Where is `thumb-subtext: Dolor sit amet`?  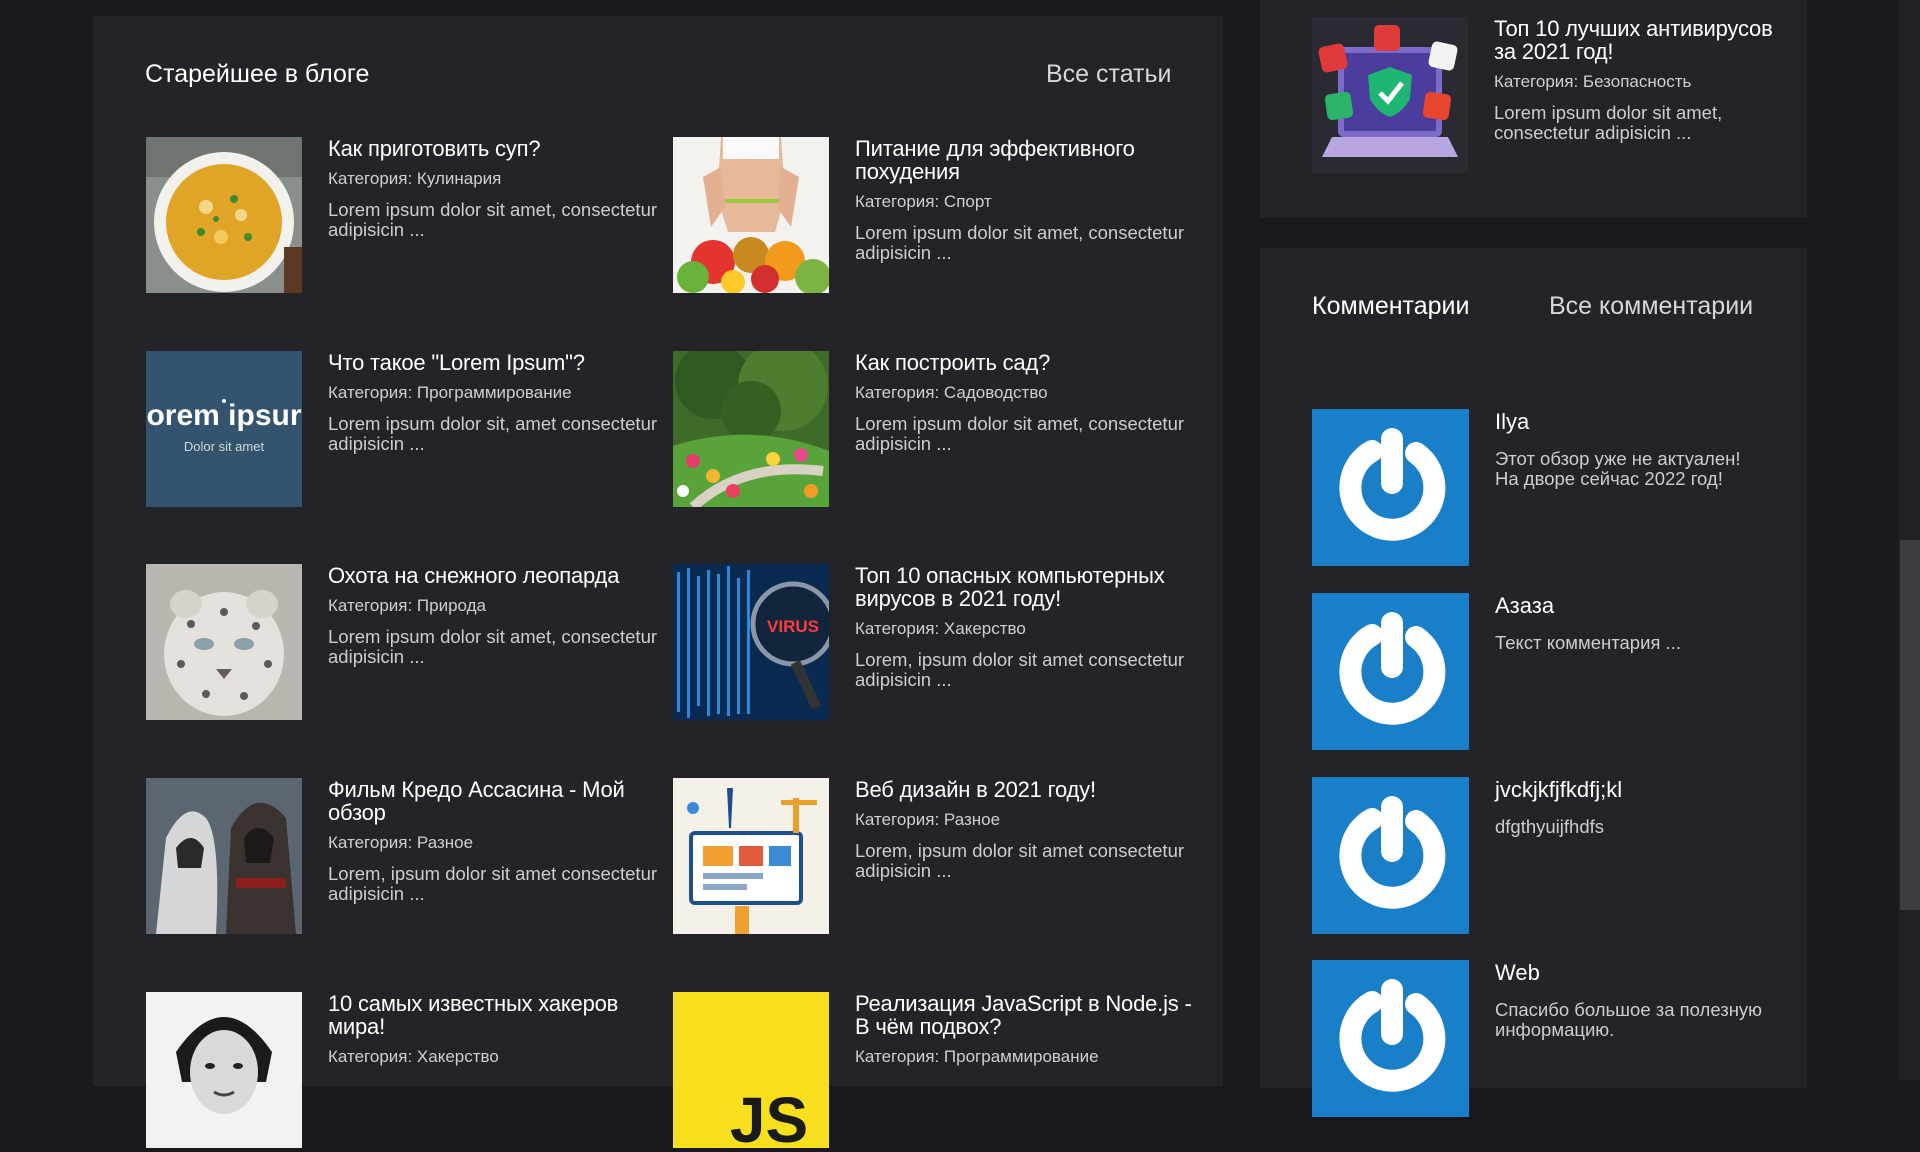 thumb-subtext: Dolor sit amet is located at coordinates (224, 446).